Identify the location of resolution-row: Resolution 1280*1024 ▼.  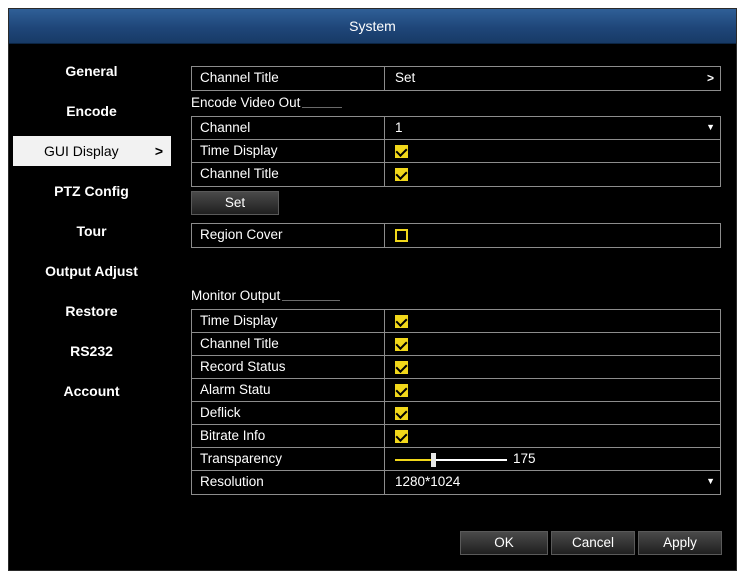
(456, 482).